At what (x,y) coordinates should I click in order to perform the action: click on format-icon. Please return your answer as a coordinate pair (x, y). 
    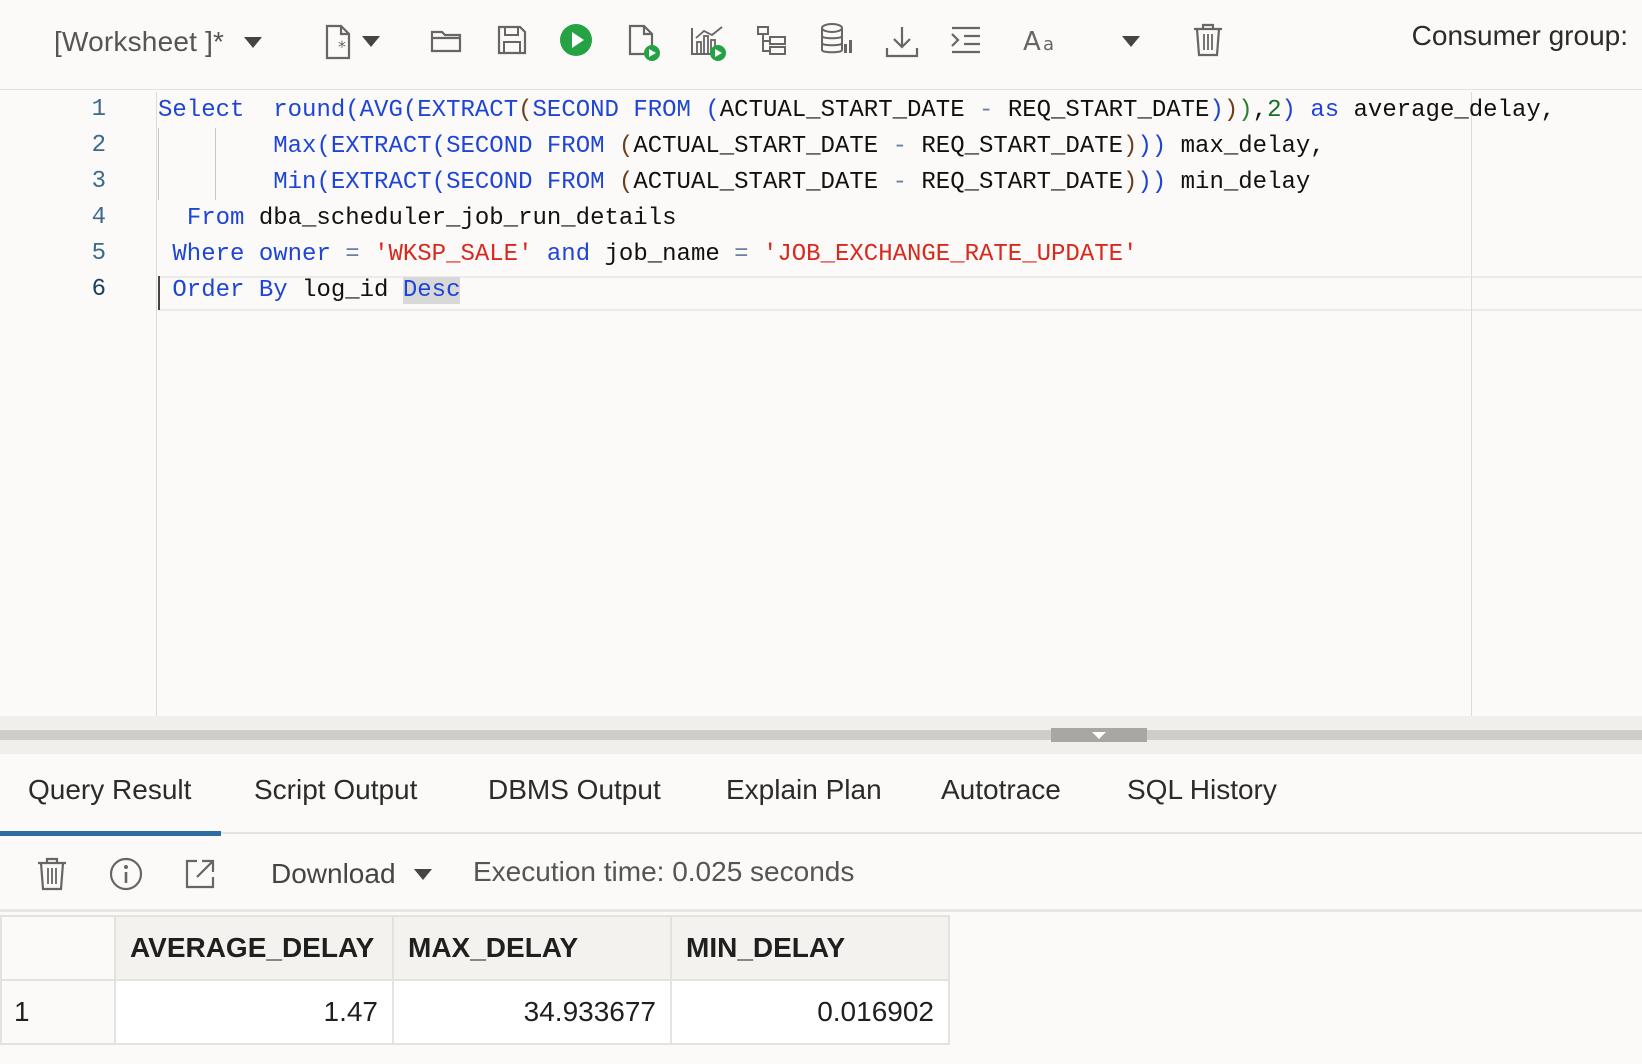
    Looking at the image, I should click on (966, 40).